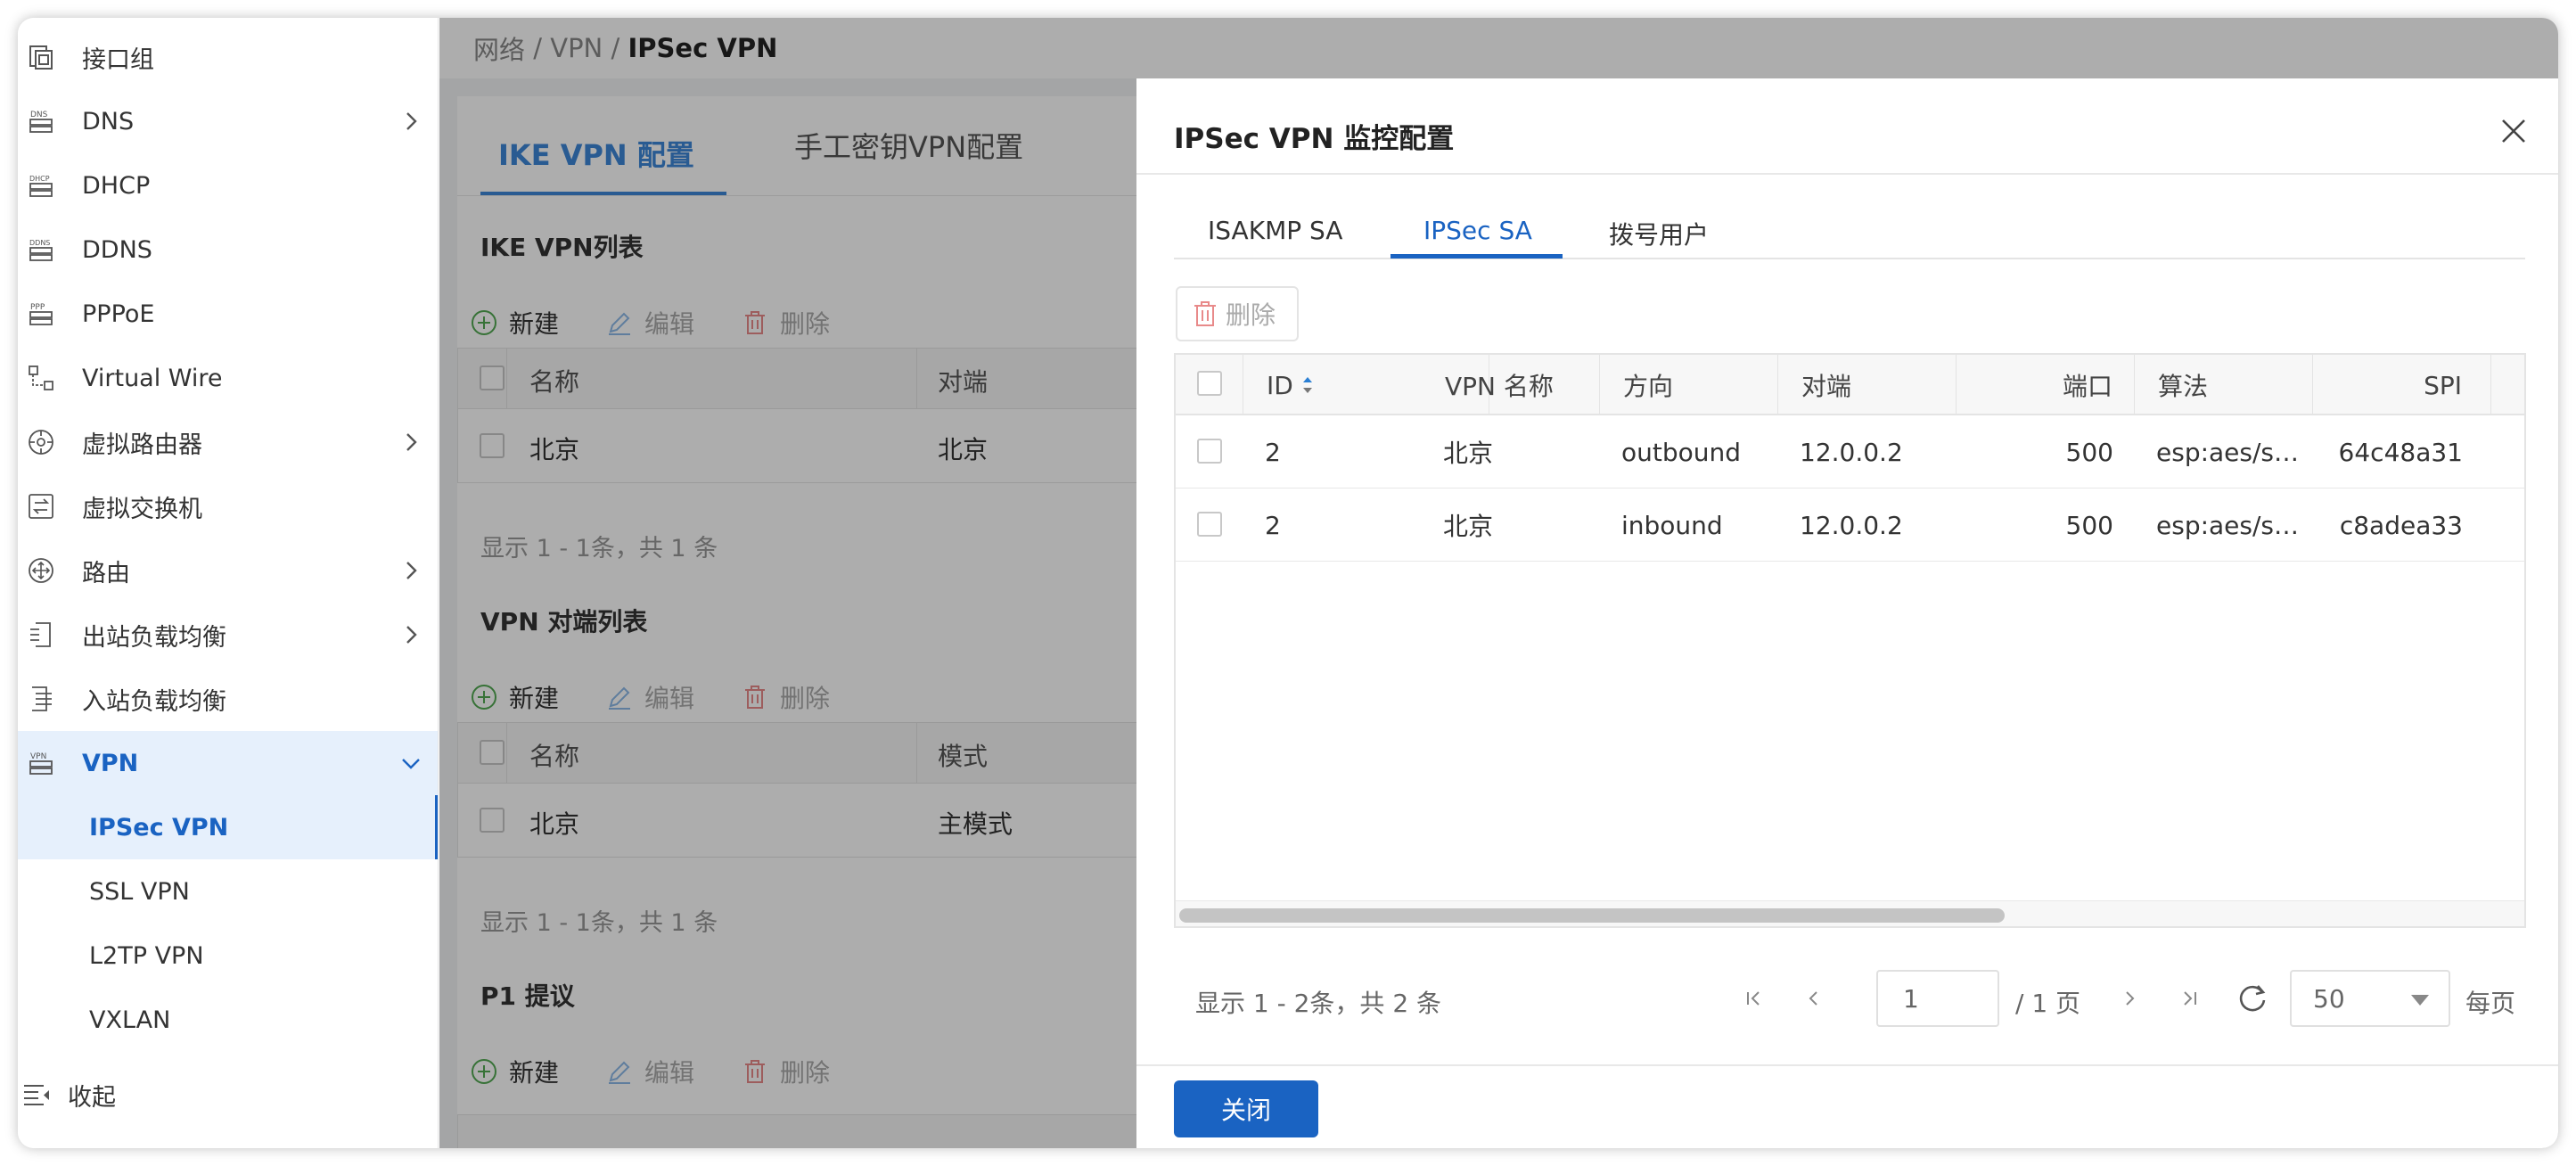 This screenshot has width=2576, height=1166. What do you see at coordinates (41, 699) in the screenshot?
I see `inbound-lb-icon` at bounding box center [41, 699].